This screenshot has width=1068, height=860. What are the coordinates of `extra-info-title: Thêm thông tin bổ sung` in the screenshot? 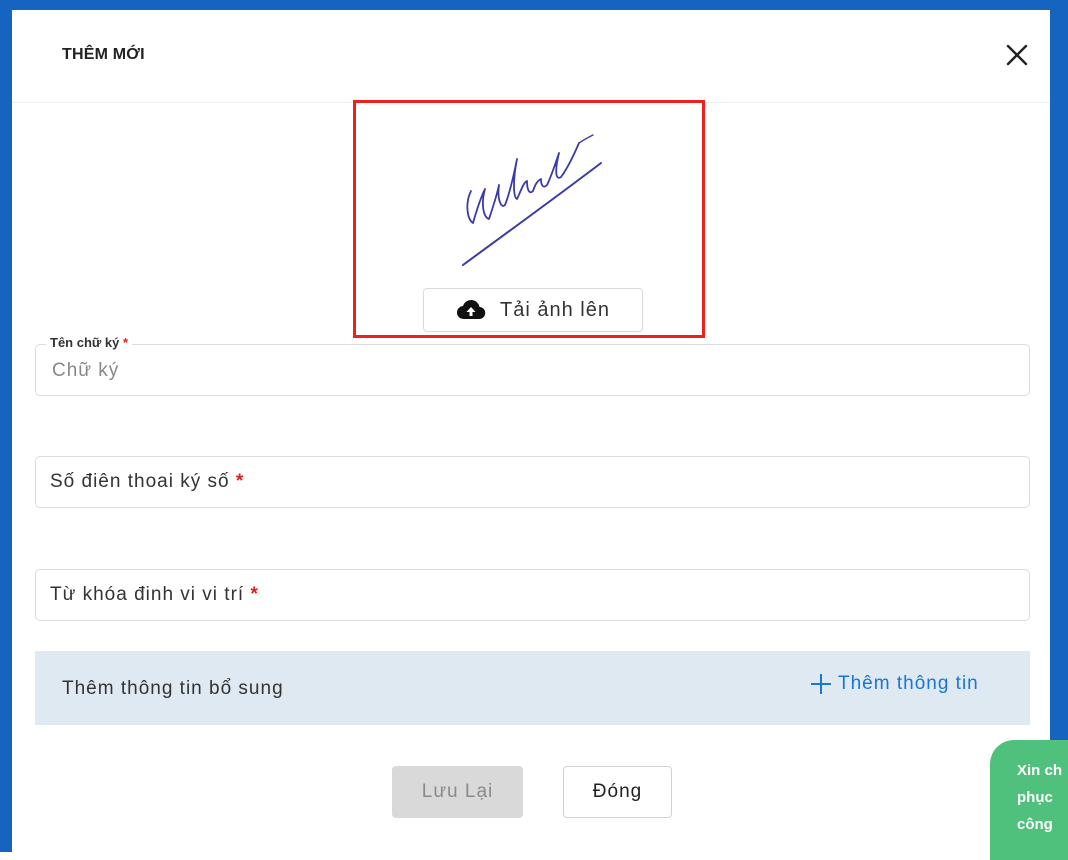 It's located at (173, 688).